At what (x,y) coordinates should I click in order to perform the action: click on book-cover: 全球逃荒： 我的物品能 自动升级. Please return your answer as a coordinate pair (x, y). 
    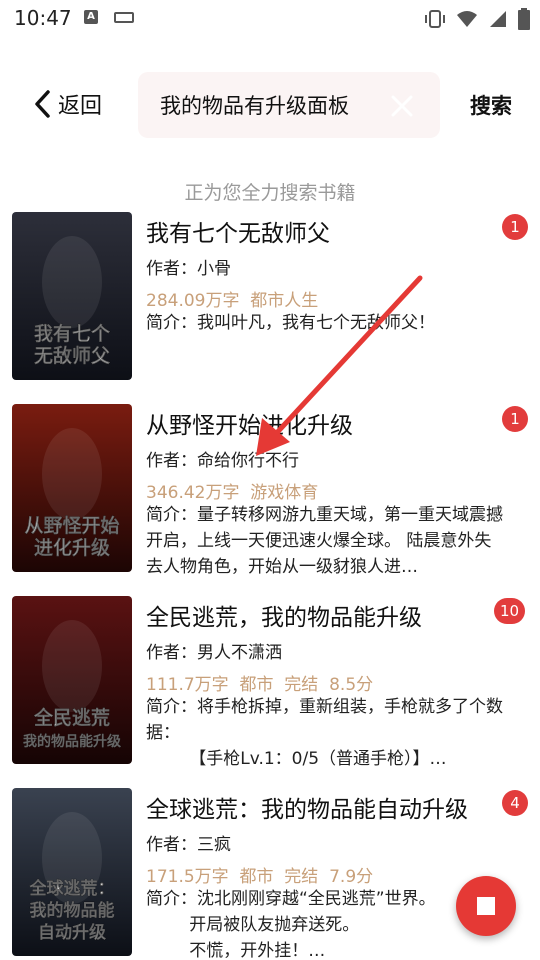
    Looking at the image, I should click on (72, 872).